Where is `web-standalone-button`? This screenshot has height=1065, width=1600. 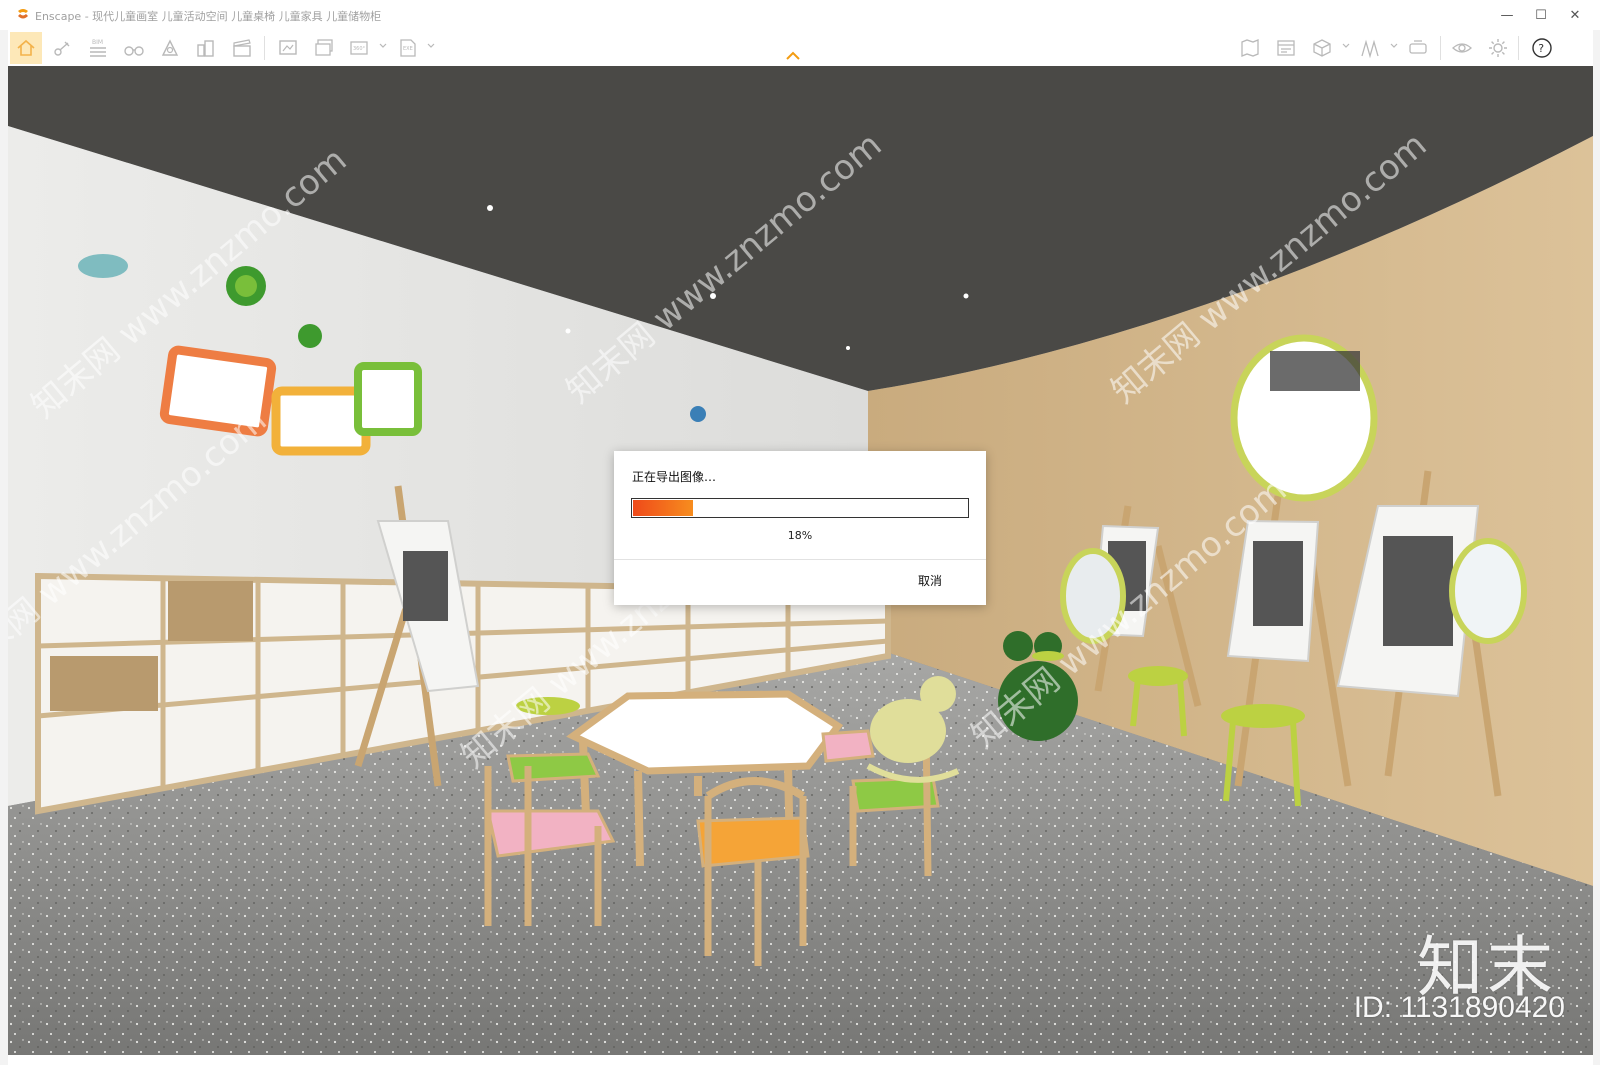 web-standalone-button is located at coordinates (1286, 48).